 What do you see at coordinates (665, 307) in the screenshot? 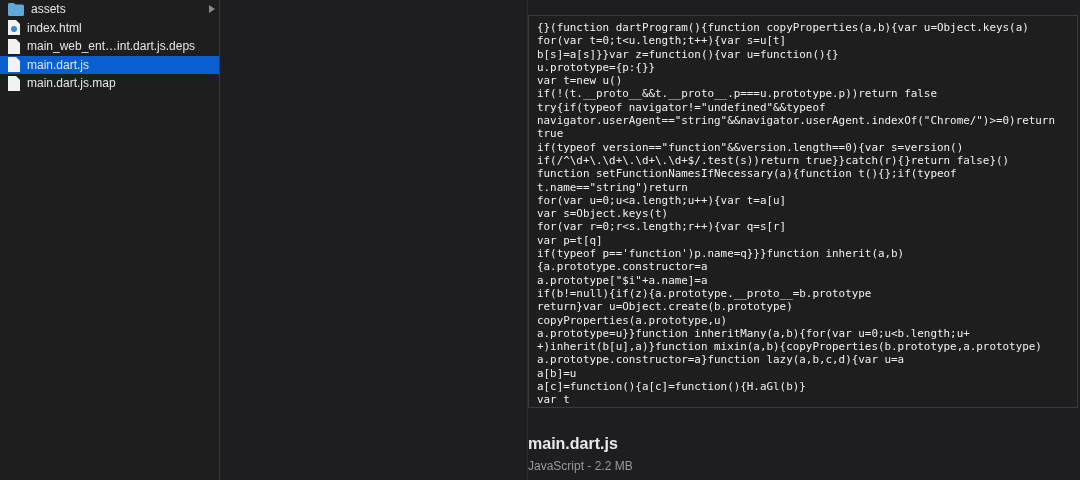
I see `code-line: return}var u=Object.create(b.prototype)` at bounding box center [665, 307].